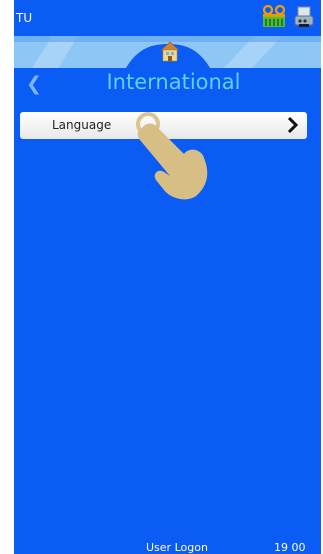 This screenshot has height=554, width=323. I want to click on home-icon, so click(170, 51).